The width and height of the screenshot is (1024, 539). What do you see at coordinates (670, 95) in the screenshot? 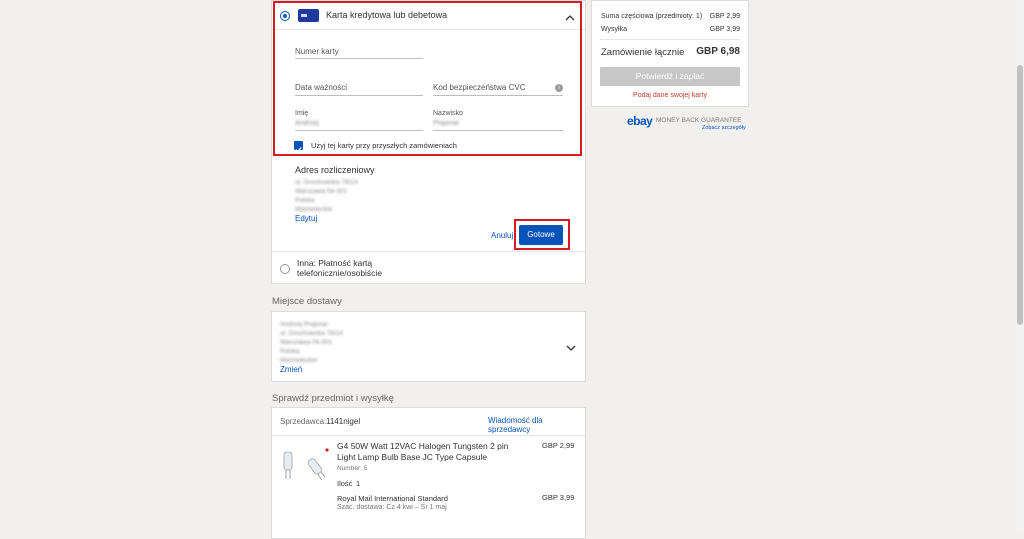
I see `card-notice: Podaj dane swojej karty` at bounding box center [670, 95].